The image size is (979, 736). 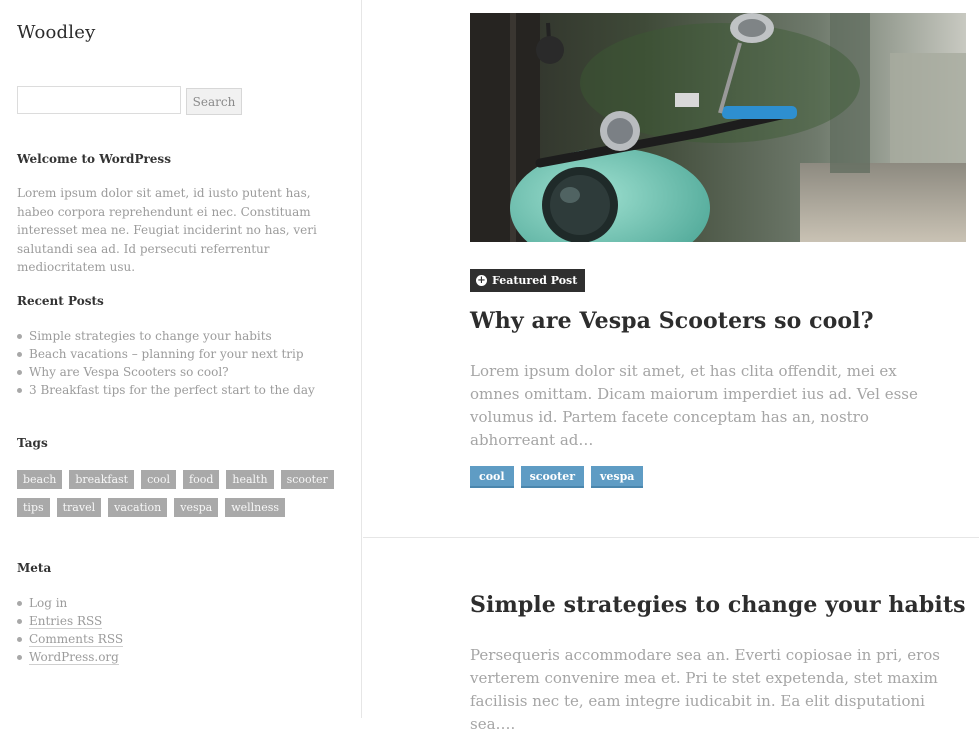 What do you see at coordinates (56, 32) in the screenshot?
I see `site-title: Woodley` at bounding box center [56, 32].